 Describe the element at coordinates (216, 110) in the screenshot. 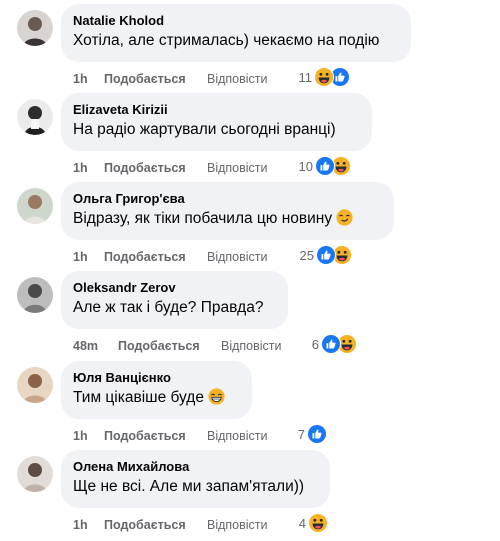

I see `comment-author: Elizaveta Kirizii` at that location.